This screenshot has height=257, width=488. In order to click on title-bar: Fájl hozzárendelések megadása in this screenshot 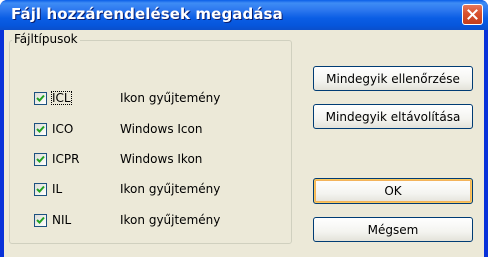, I will do `click(244, 15)`.